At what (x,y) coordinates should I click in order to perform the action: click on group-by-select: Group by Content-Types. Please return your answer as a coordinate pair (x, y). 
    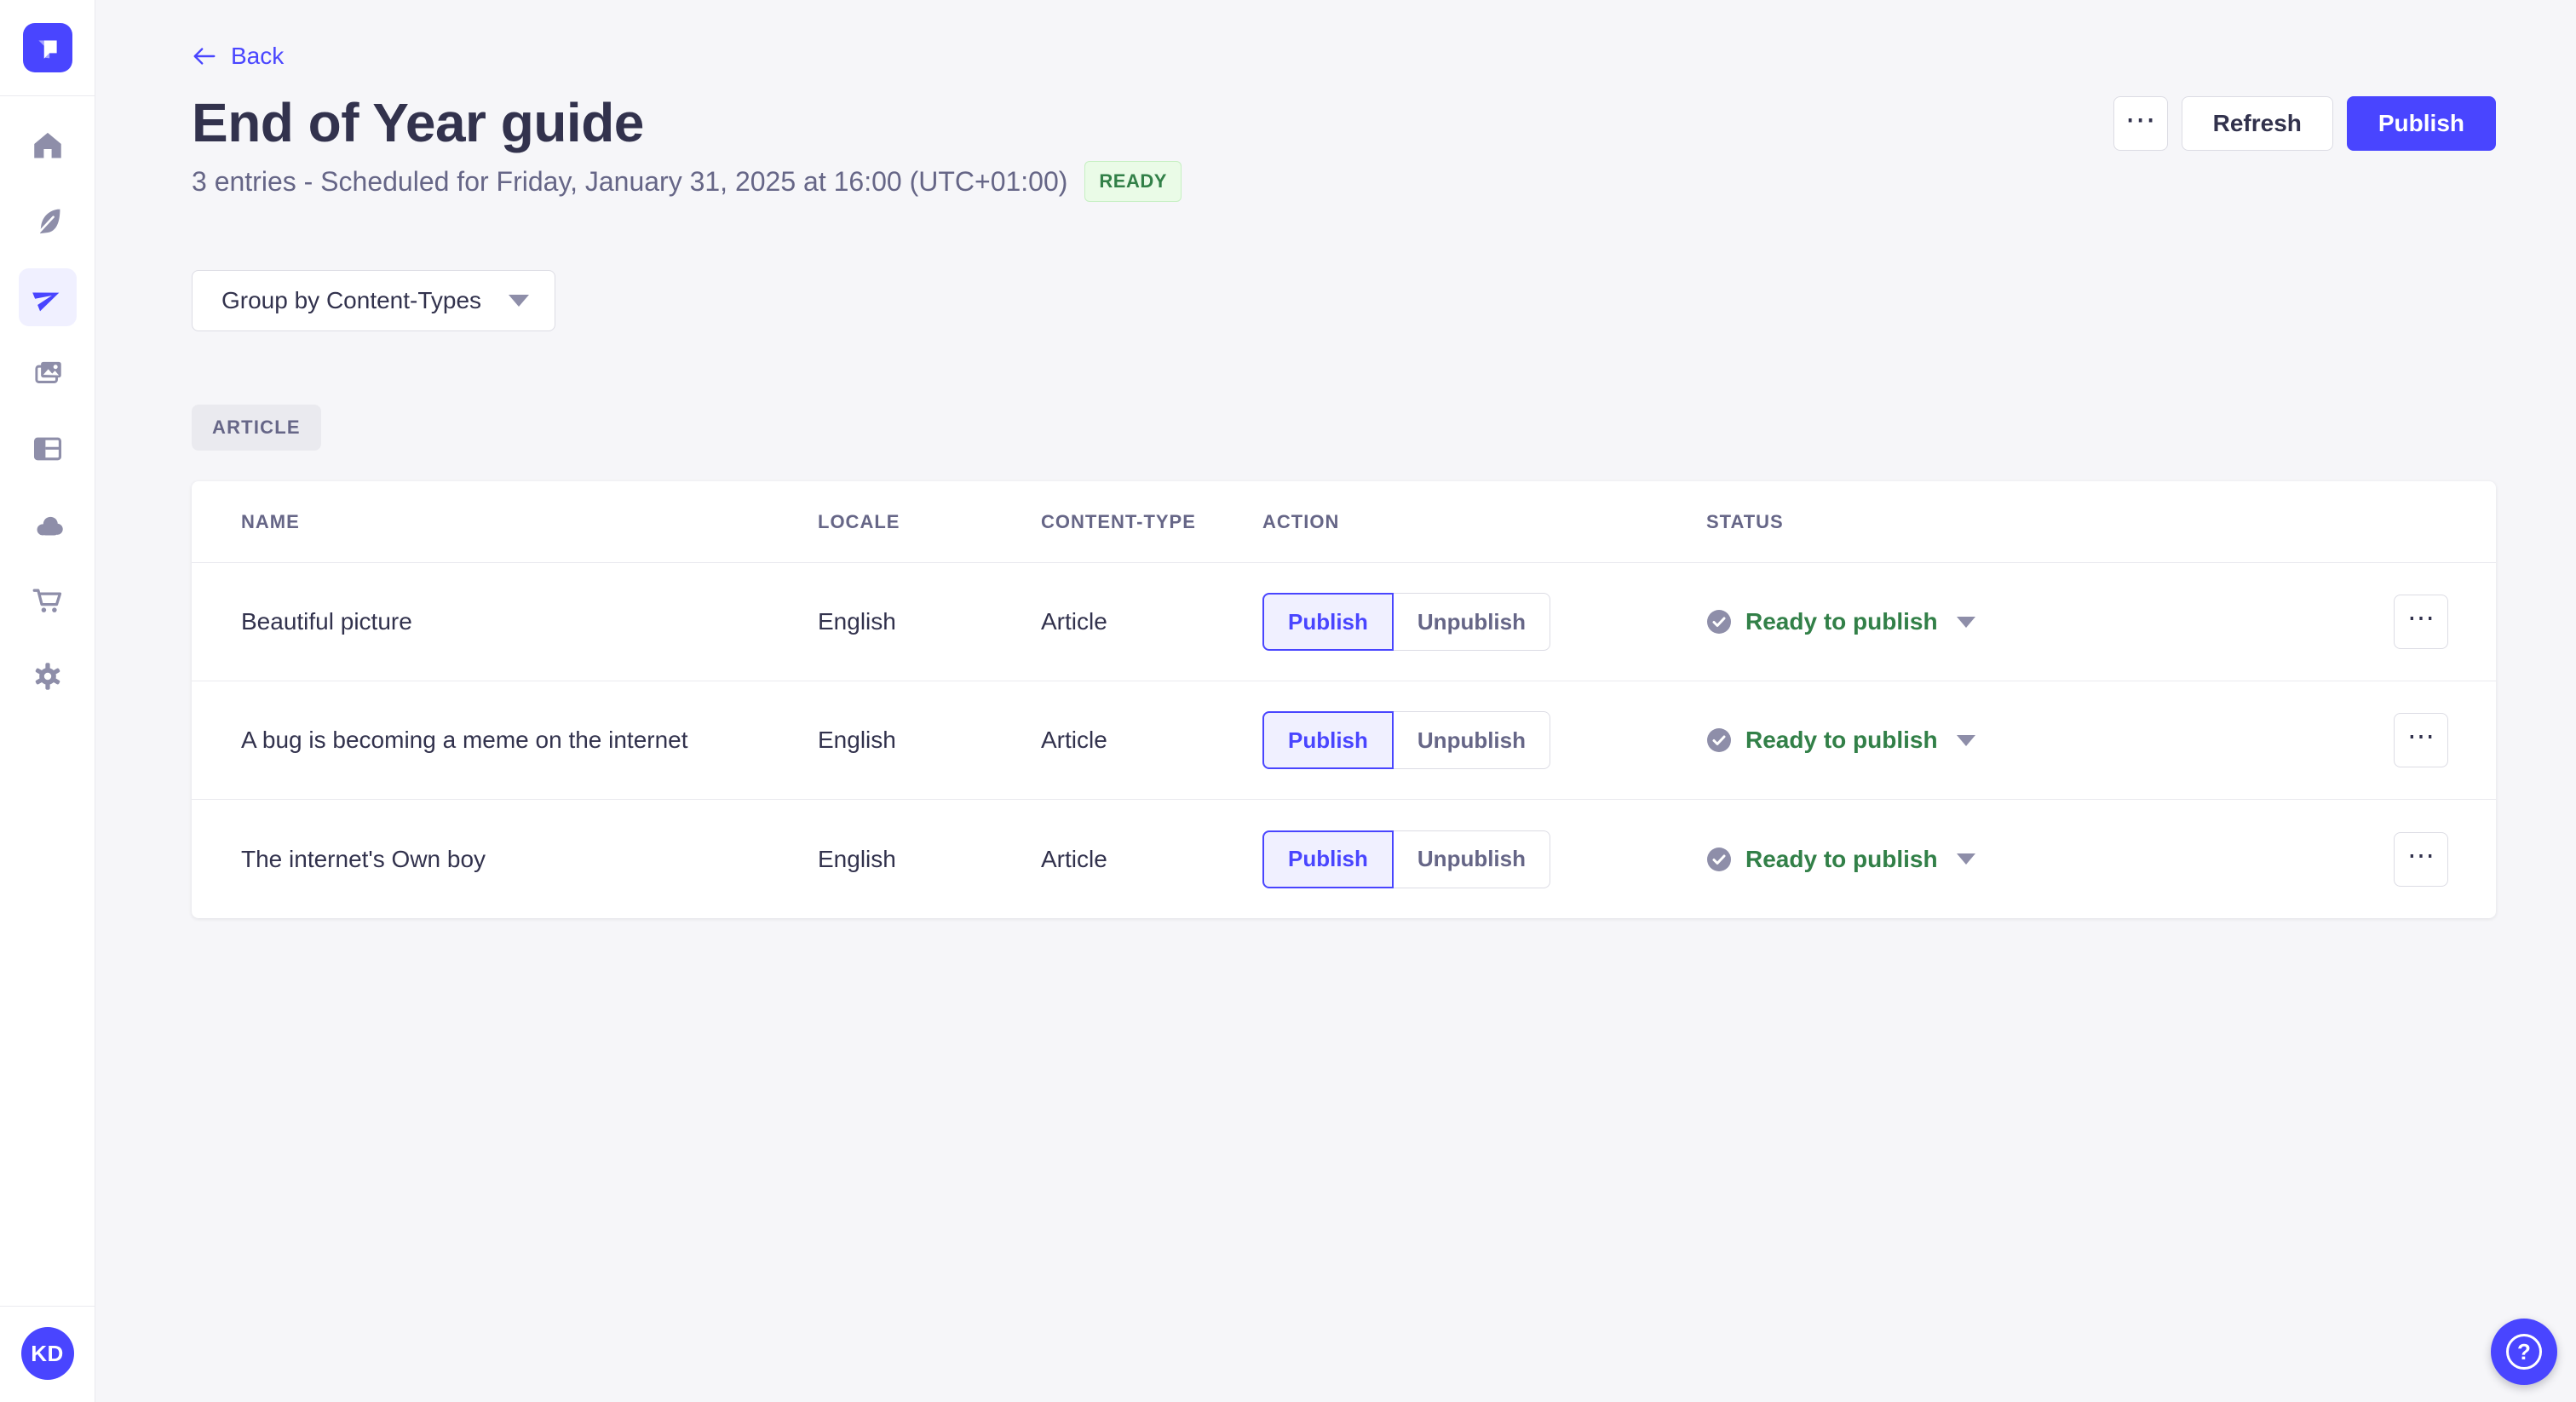
    Looking at the image, I should click on (374, 300).